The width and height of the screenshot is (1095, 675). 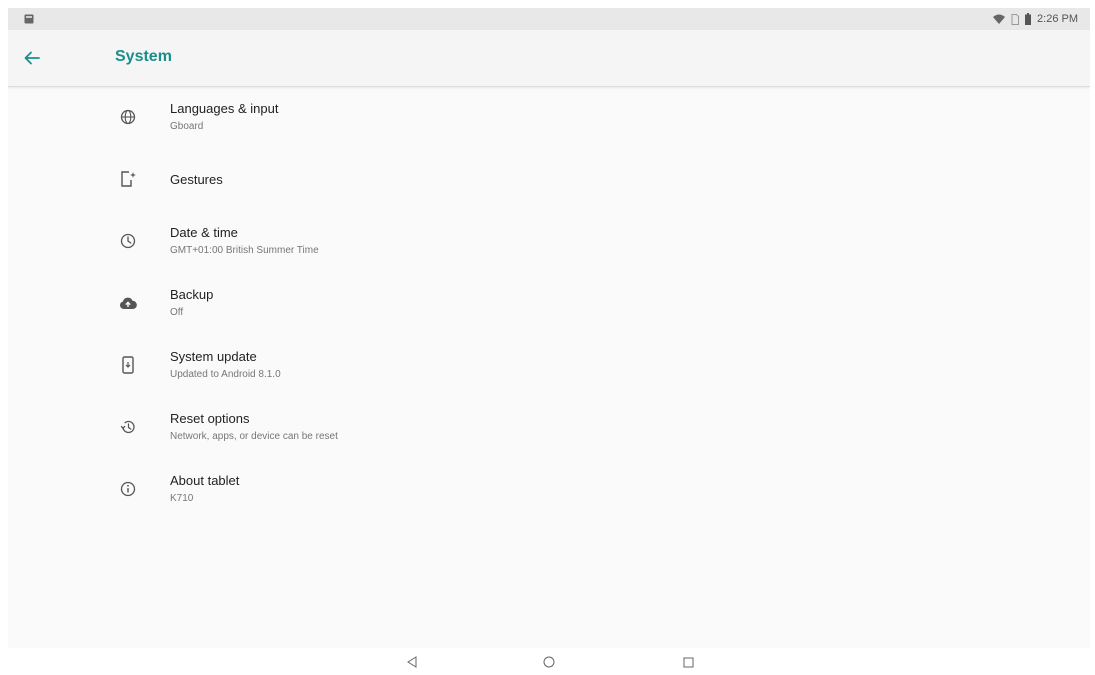 I want to click on item-summary: K710, so click(x=182, y=498).